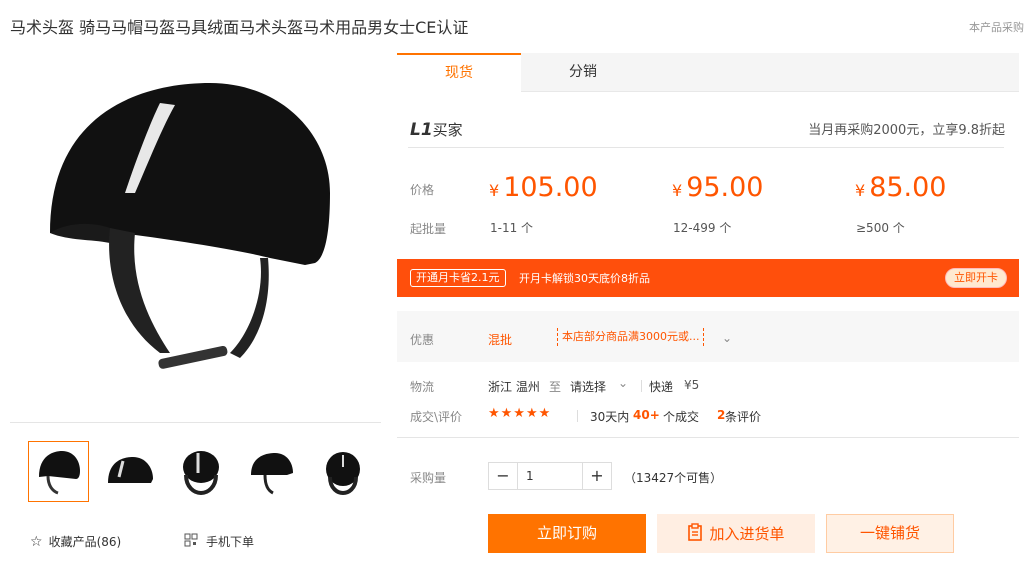 Image resolution: width=1024 pixels, height=568 pixels. What do you see at coordinates (673, 478) in the screenshot?
I see `stock-available: （13427个可售）` at bounding box center [673, 478].